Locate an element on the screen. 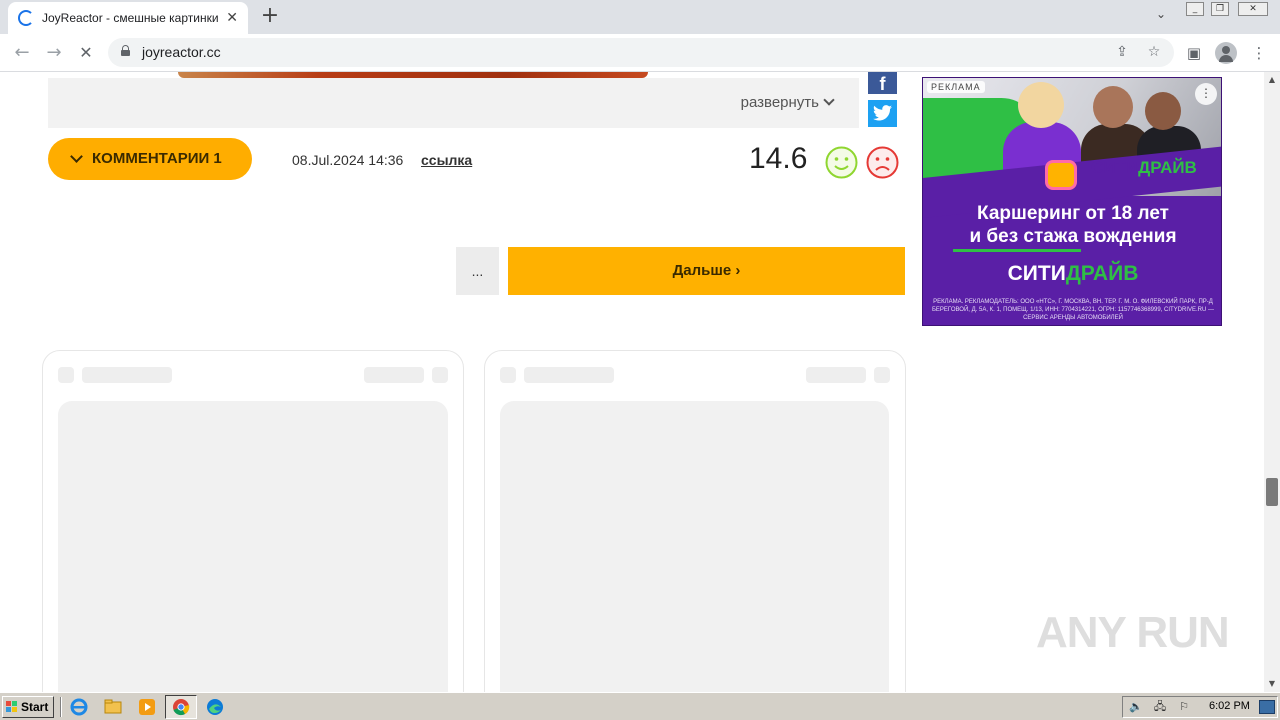 The height and width of the screenshot is (720, 1280). anyrun-watermark: ANY RUN is located at coordinates (1133, 632).